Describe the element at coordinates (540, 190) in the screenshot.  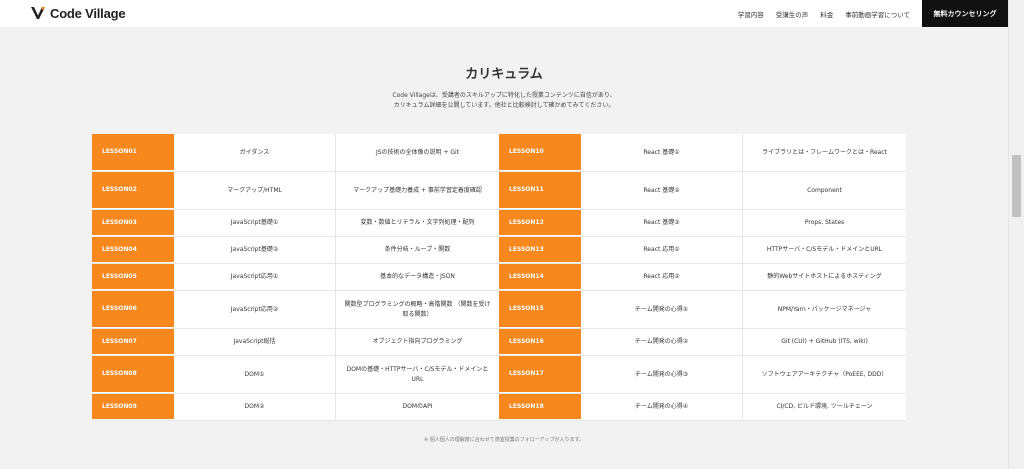
I see `lesson-number: LESSON11` at that location.